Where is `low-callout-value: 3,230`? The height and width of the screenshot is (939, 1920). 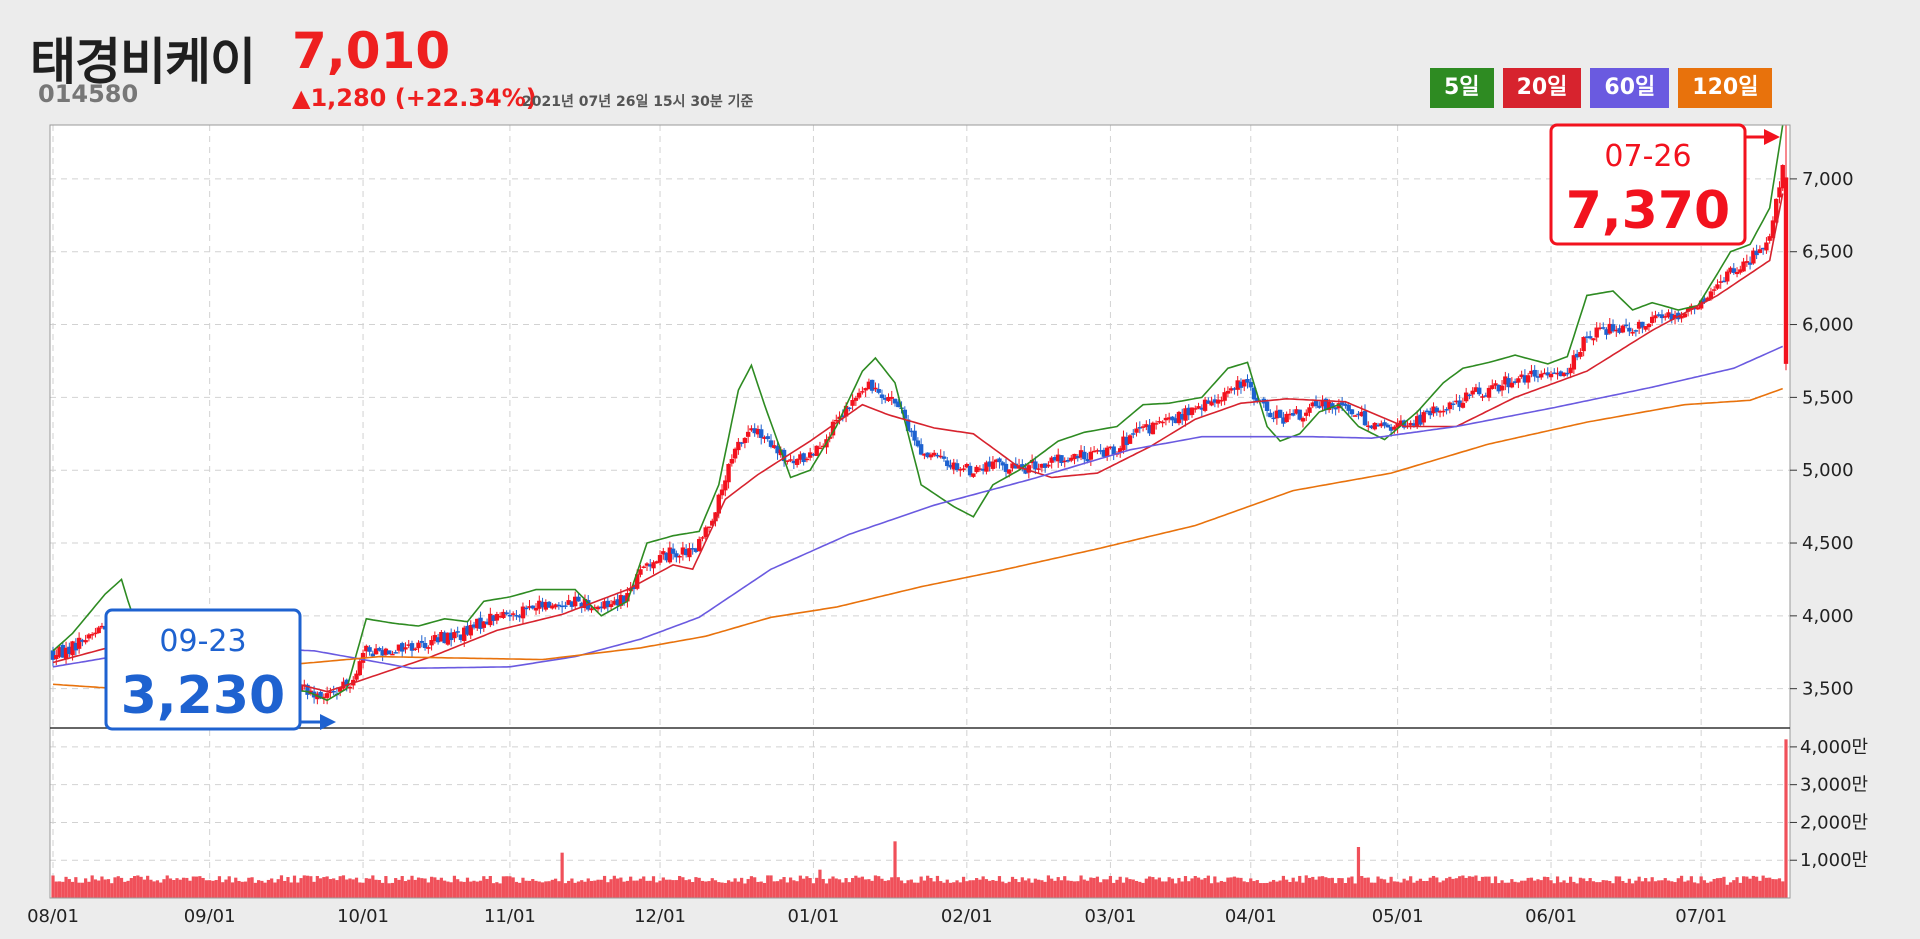 low-callout-value: 3,230 is located at coordinates (203, 696).